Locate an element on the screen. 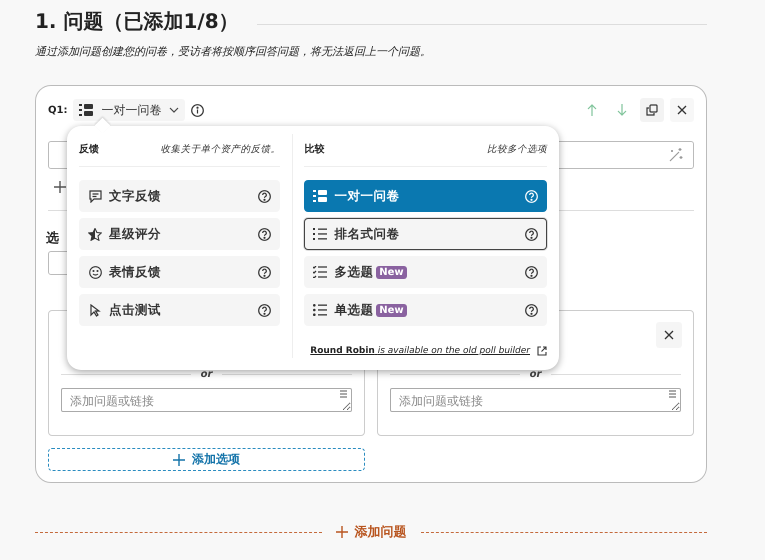 The image size is (765, 560). menu-section-description: 收集关于单个资产的反馈。 is located at coordinates (220, 149).